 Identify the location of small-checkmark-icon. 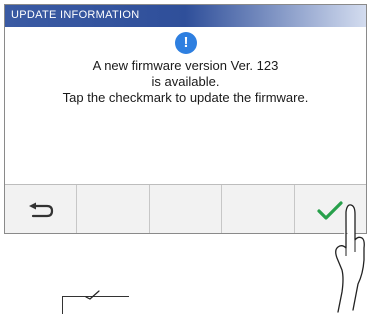
(92, 295).